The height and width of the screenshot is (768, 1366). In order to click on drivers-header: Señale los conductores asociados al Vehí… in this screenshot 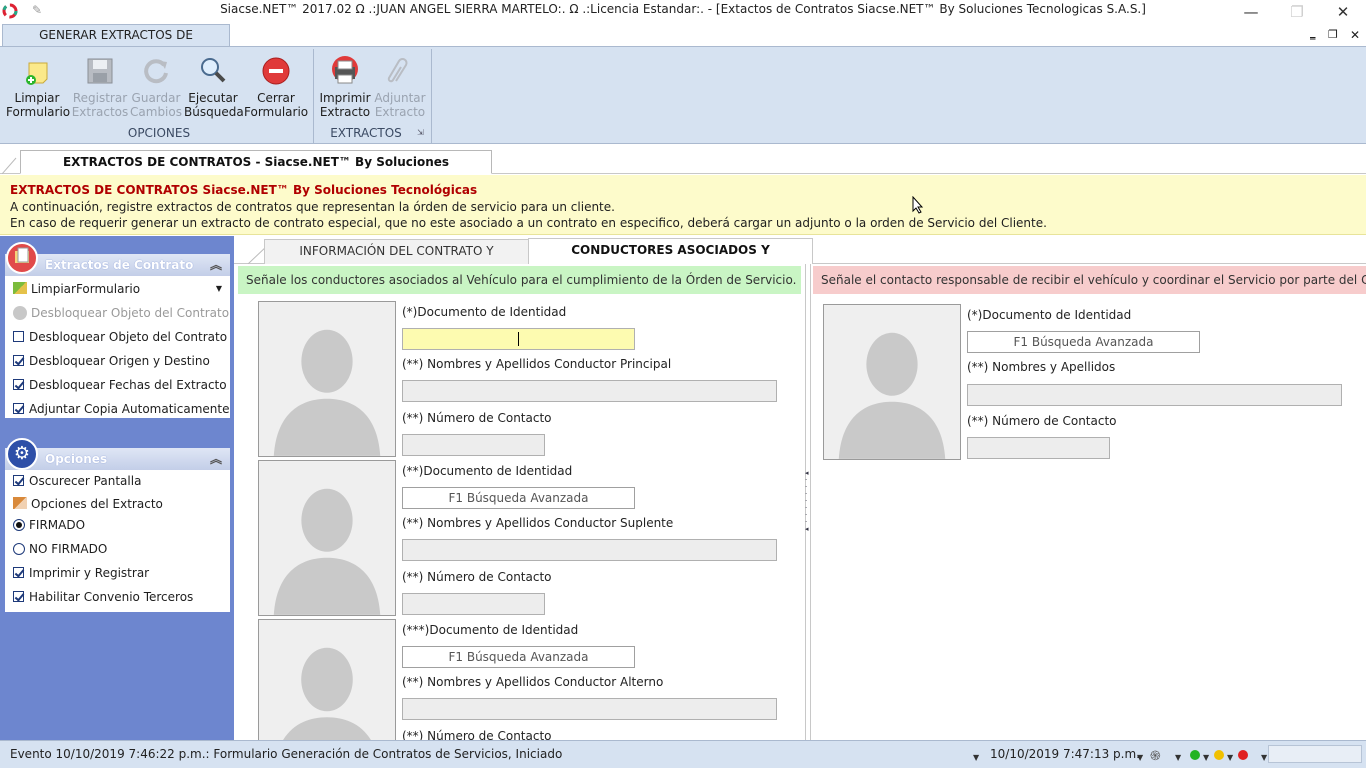, I will do `click(521, 280)`.